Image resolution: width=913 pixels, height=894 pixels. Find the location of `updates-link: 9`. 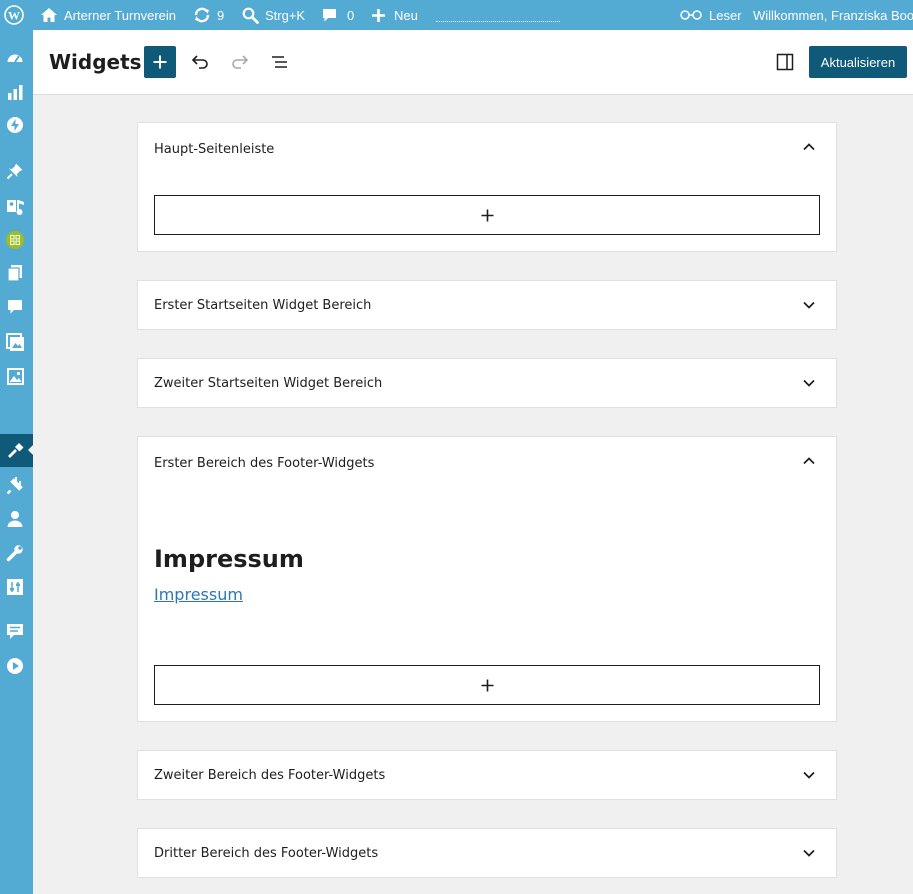

updates-link: 9 is located at coordinates (208, 15).